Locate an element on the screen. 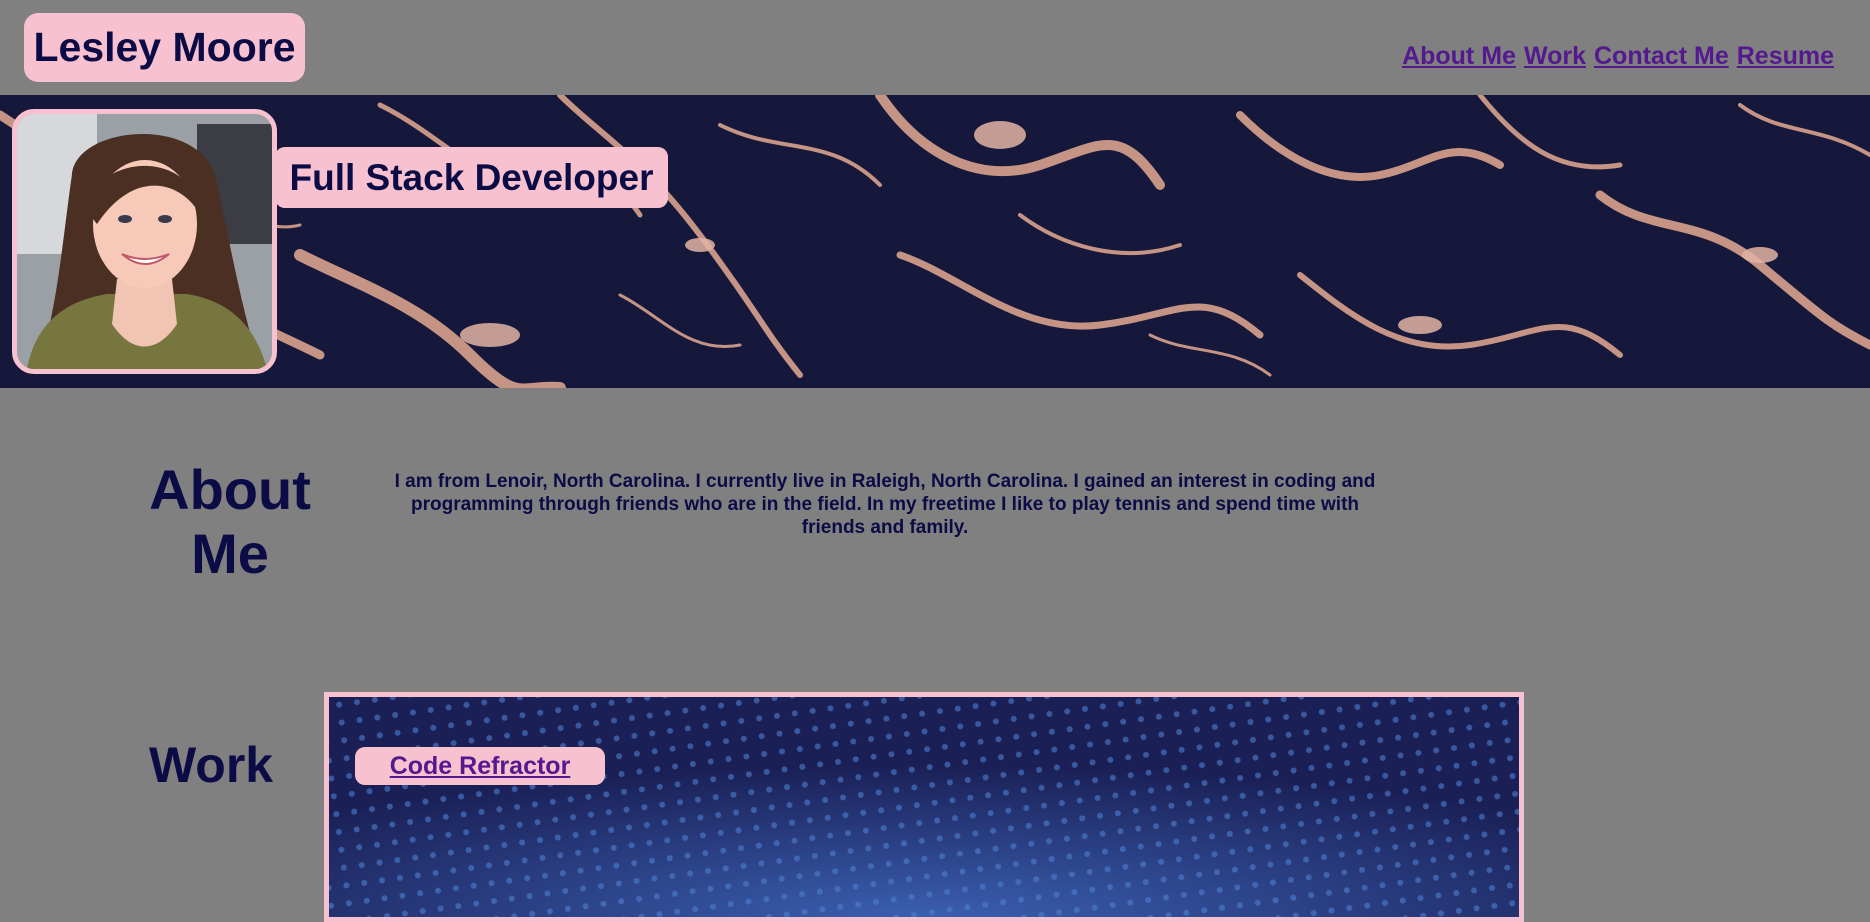 The image size is (1870, 922). project-label-box: Code Refractor is located at coordinates (480, 766).